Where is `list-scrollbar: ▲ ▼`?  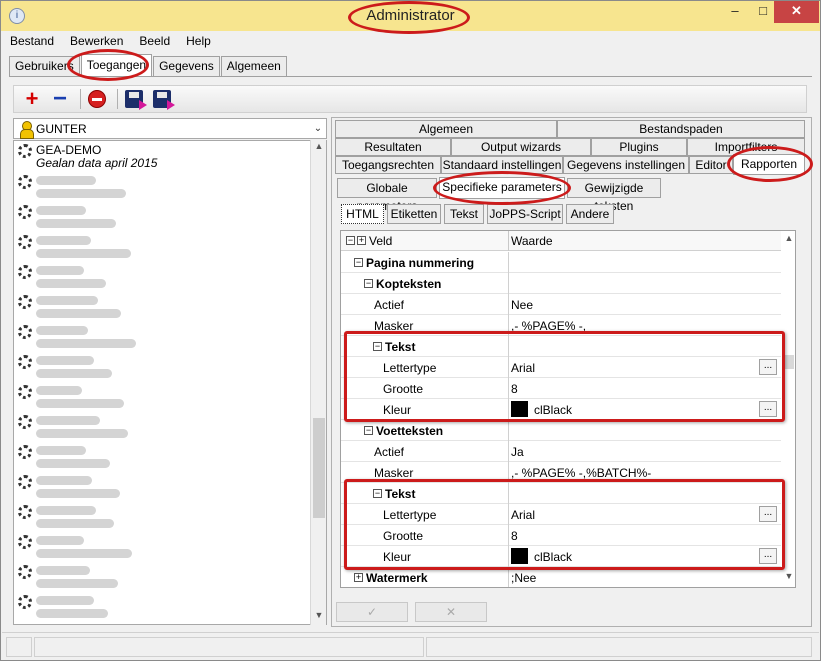 list-scrollbar: ▲ ▼ is located at coordinates (318, 382).